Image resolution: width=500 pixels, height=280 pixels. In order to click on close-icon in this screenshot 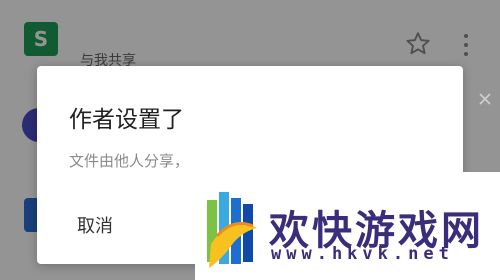, I will do `click(485, 99)`.